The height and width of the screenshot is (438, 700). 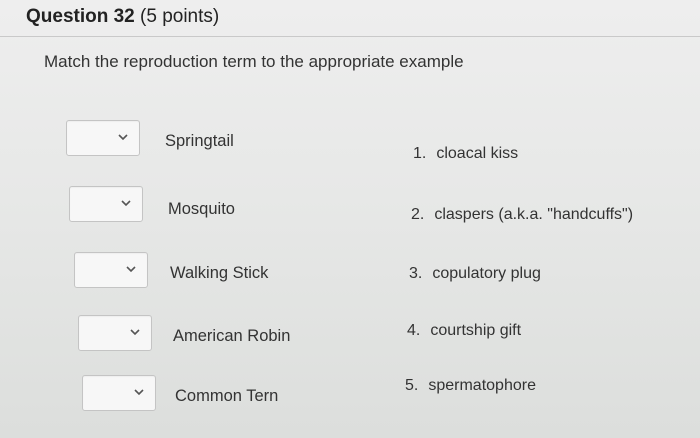 I want to click on example-4: 4. courtship gift, so click(x=464, y=331).